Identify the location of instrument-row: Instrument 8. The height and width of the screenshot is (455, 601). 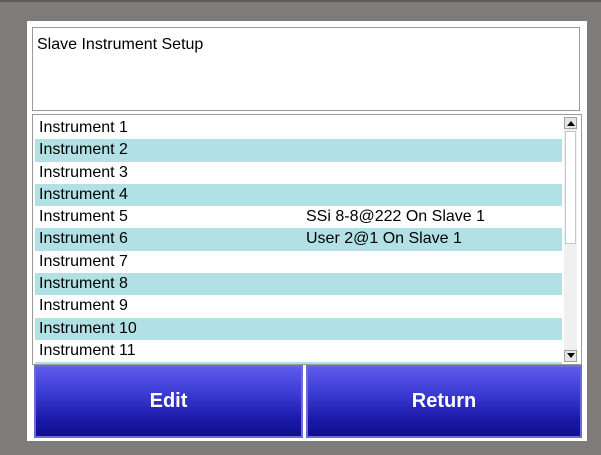
(298, 284).